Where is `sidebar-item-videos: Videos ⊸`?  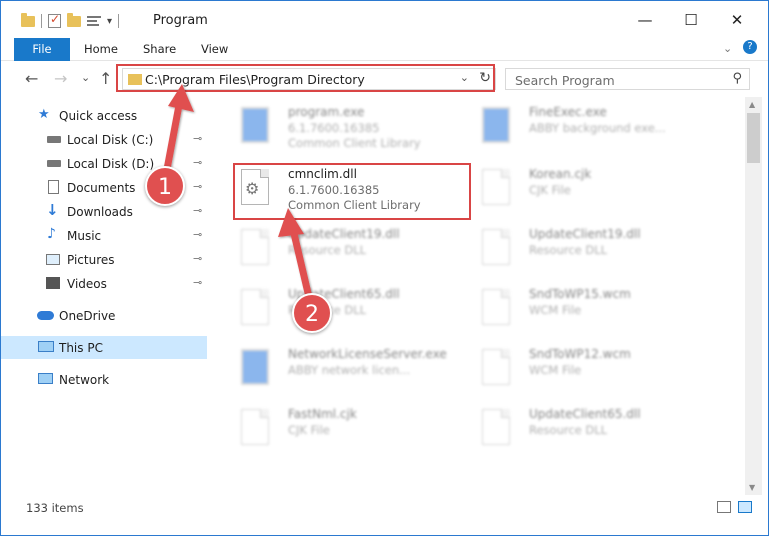
sidebar-item-videos: Videos ⊸ is located at coordinates (104, 283).